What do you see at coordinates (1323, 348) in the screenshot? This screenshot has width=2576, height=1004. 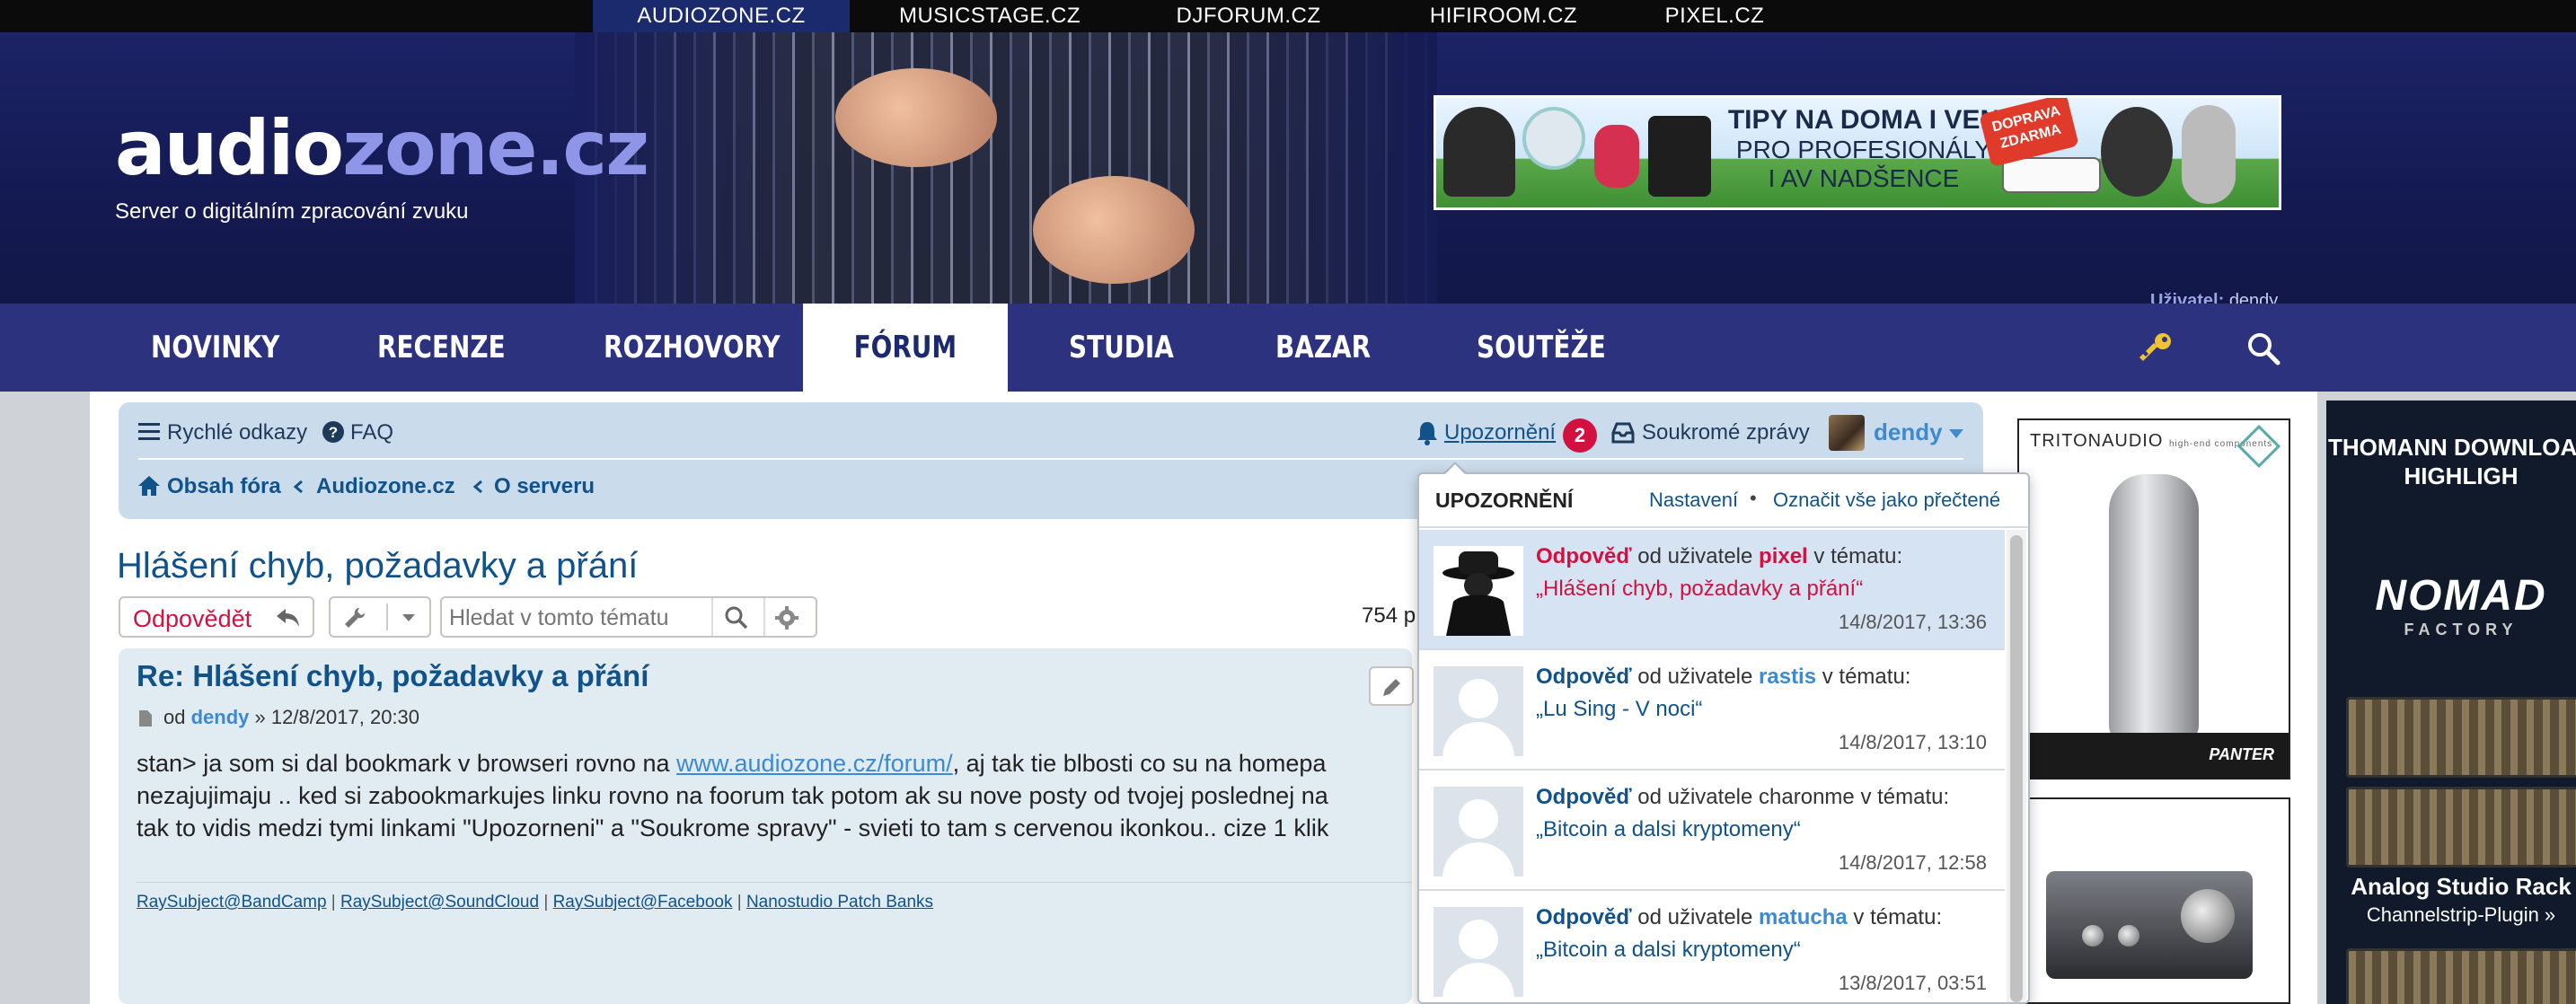 I see `nav-bazar: BAZAR` at bounding box center [1323, 348].